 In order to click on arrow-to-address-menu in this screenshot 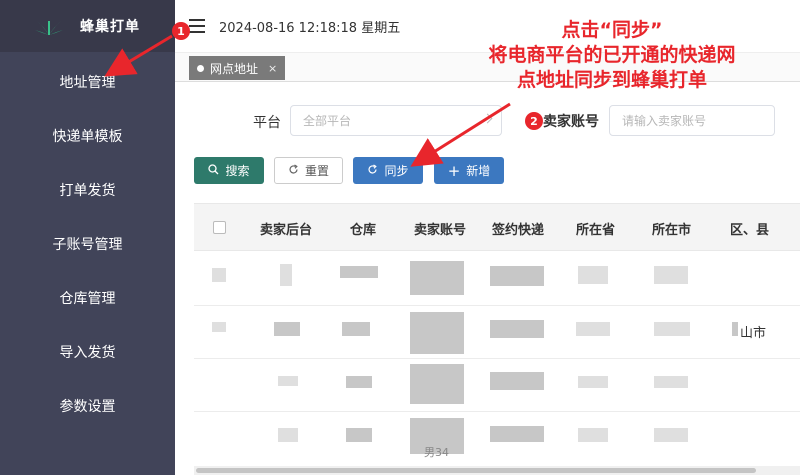, I will do `click(138, 55)`.